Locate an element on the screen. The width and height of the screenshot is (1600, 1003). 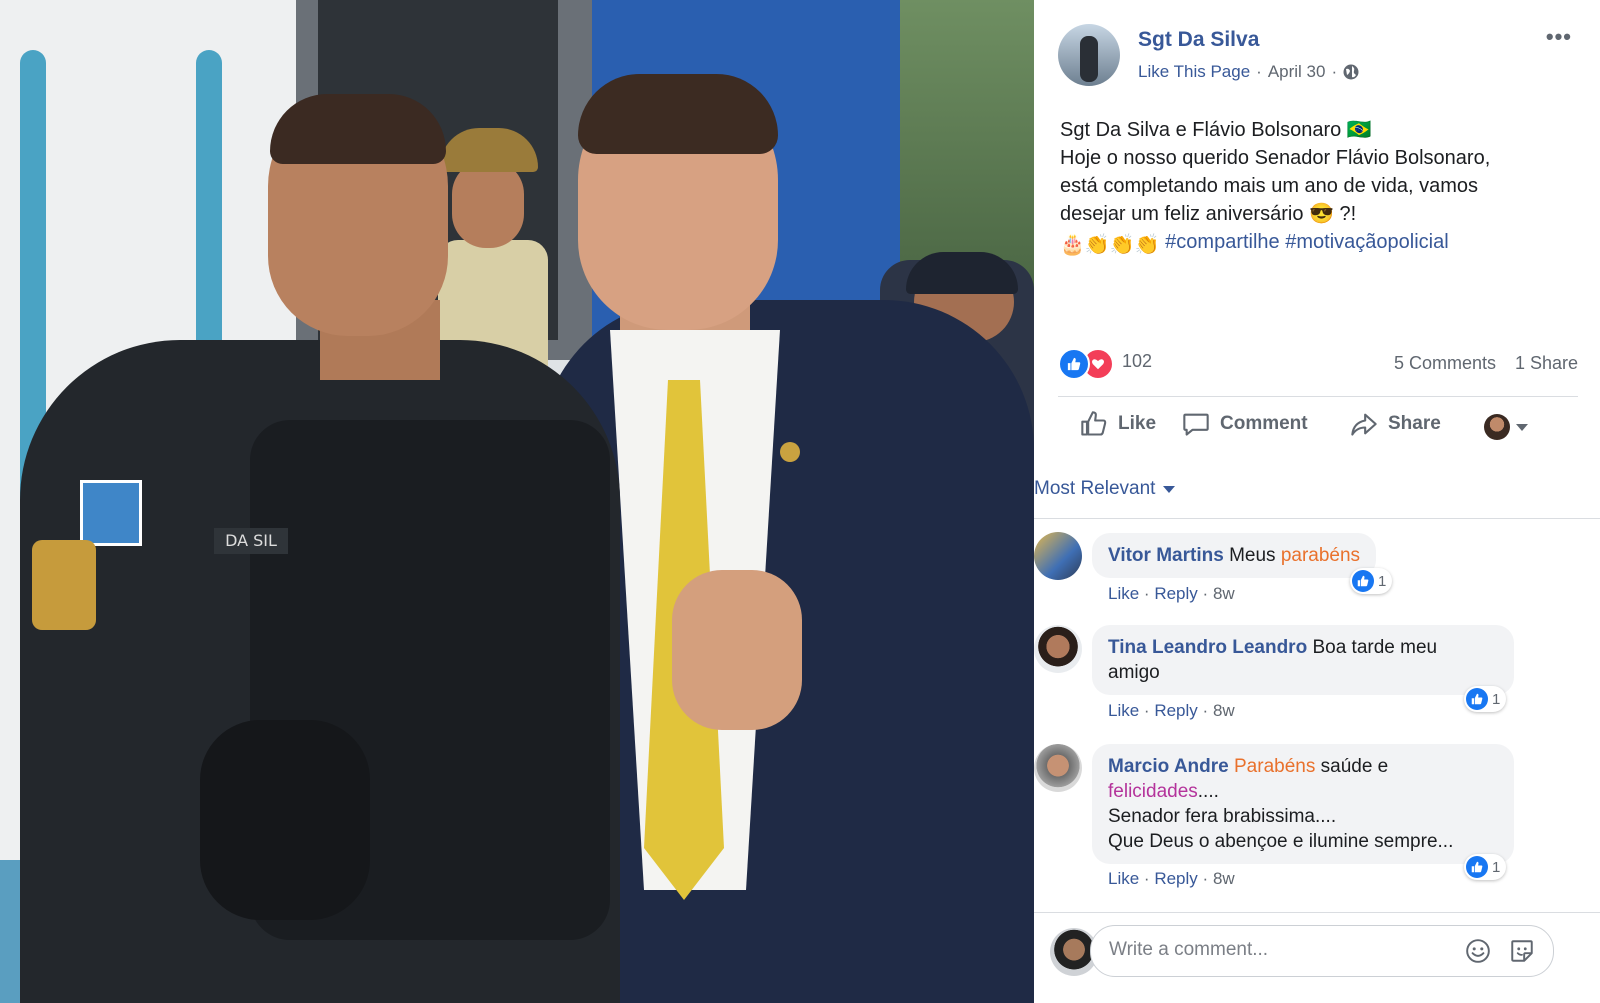
hashtag-link: #motivaçãopolicial is located at coordinates (1366, 242).